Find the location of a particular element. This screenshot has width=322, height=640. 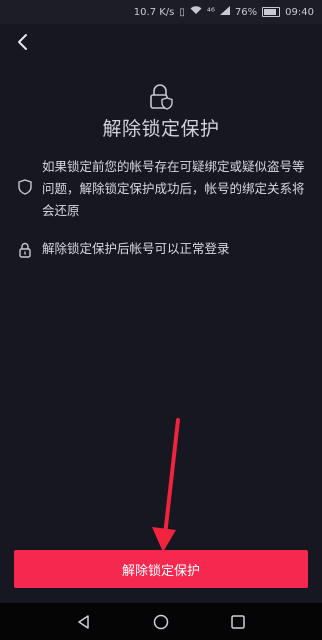

wifi-icon is located at coordinates (196, 12).